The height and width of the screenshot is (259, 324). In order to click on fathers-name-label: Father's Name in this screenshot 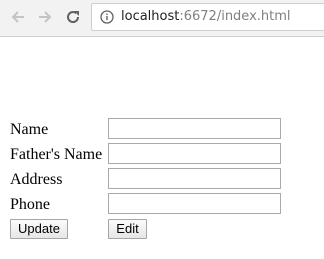, I will do `click(56, 154)`.